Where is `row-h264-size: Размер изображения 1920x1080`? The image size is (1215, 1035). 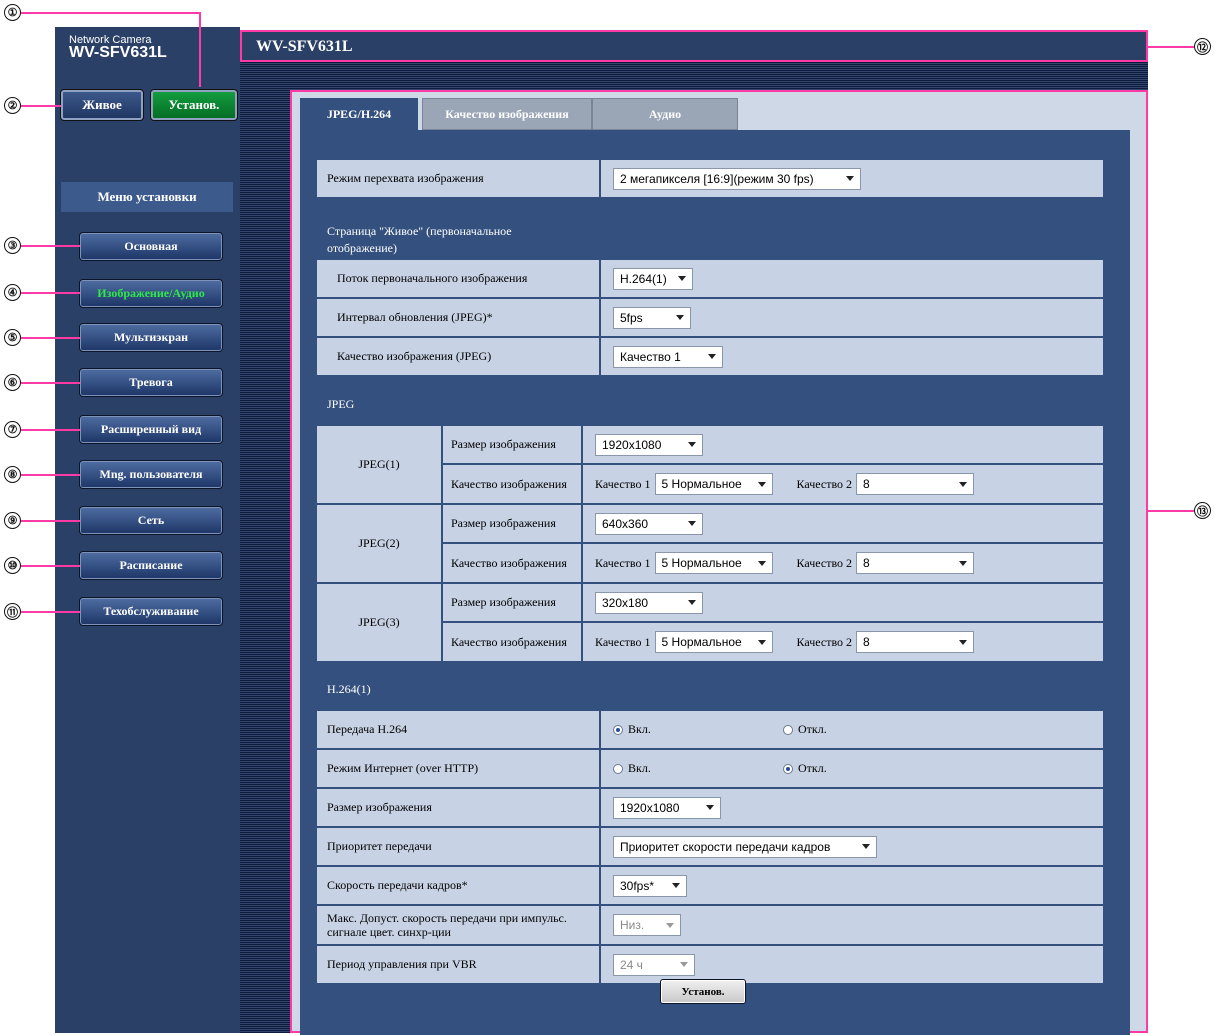 row-h264-size: Размер изображения 1920x1080 is located at coordinates (710, 807).